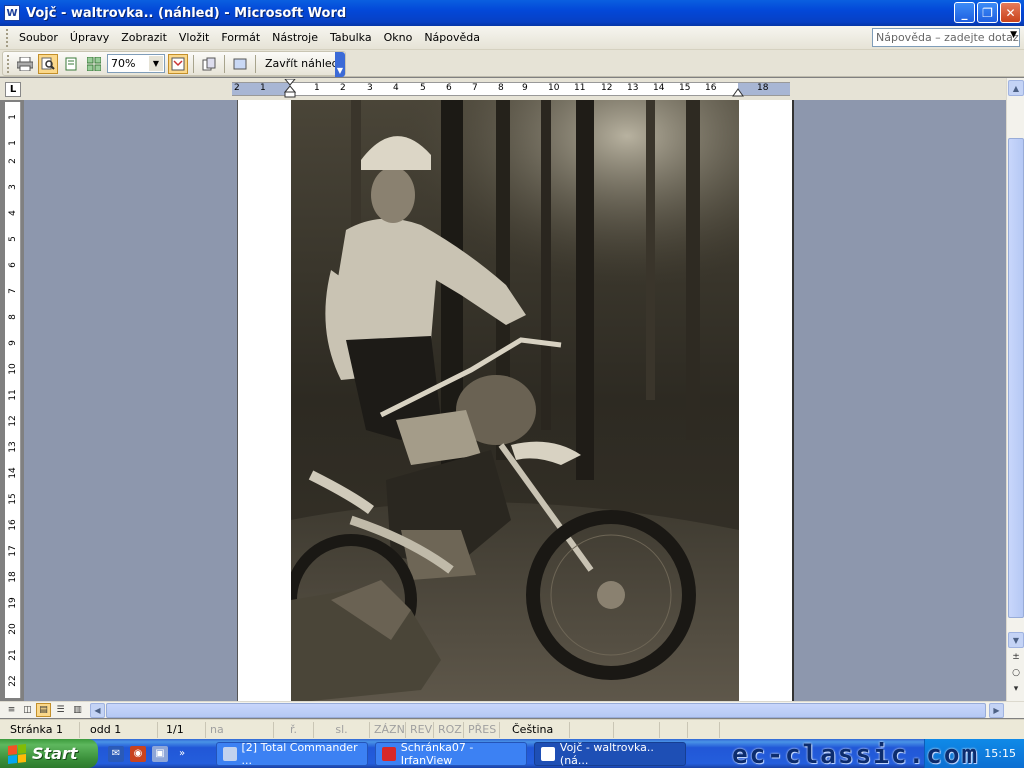 The height and width of the screenshot is (768, 1024). Describe the element at coordinates (138, 753) in the screenshot. I see `app-icon: ◉` at that location.